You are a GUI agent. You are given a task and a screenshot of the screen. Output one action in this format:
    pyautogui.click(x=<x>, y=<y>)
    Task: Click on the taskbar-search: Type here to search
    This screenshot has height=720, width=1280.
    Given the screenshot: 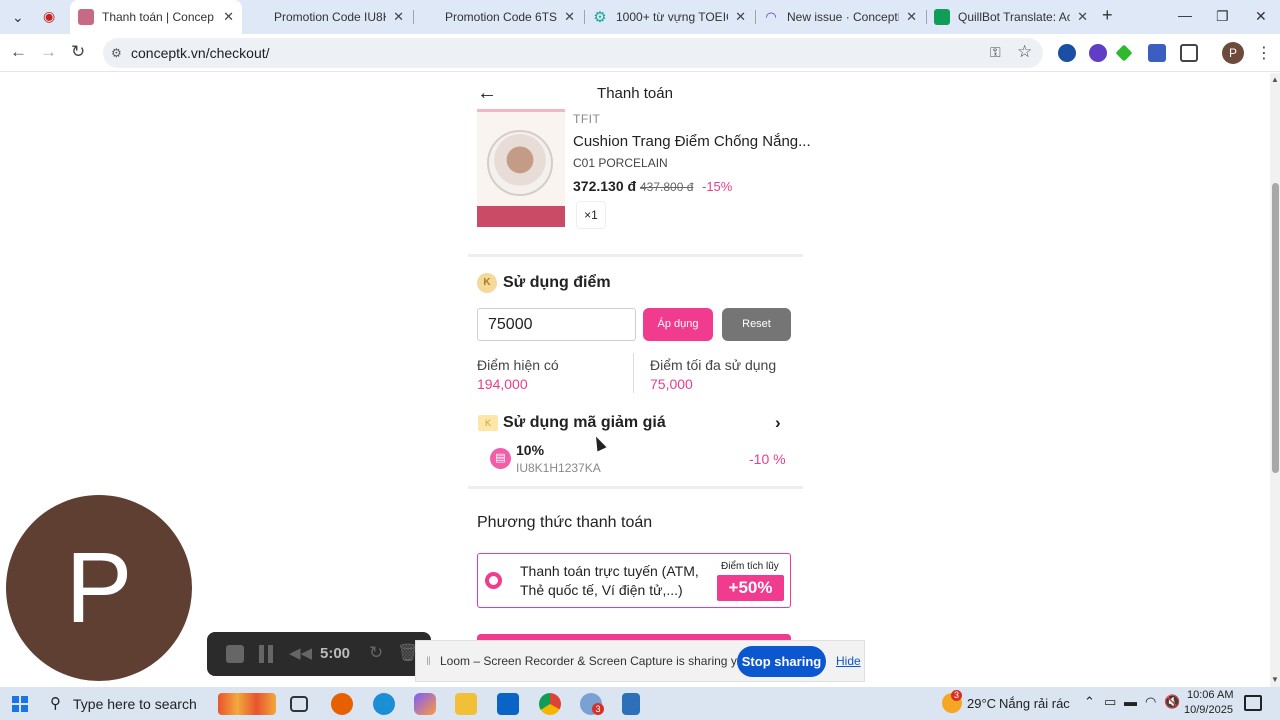 What is the action you would take?
    pyautogui.click(x=135, y=704)
    